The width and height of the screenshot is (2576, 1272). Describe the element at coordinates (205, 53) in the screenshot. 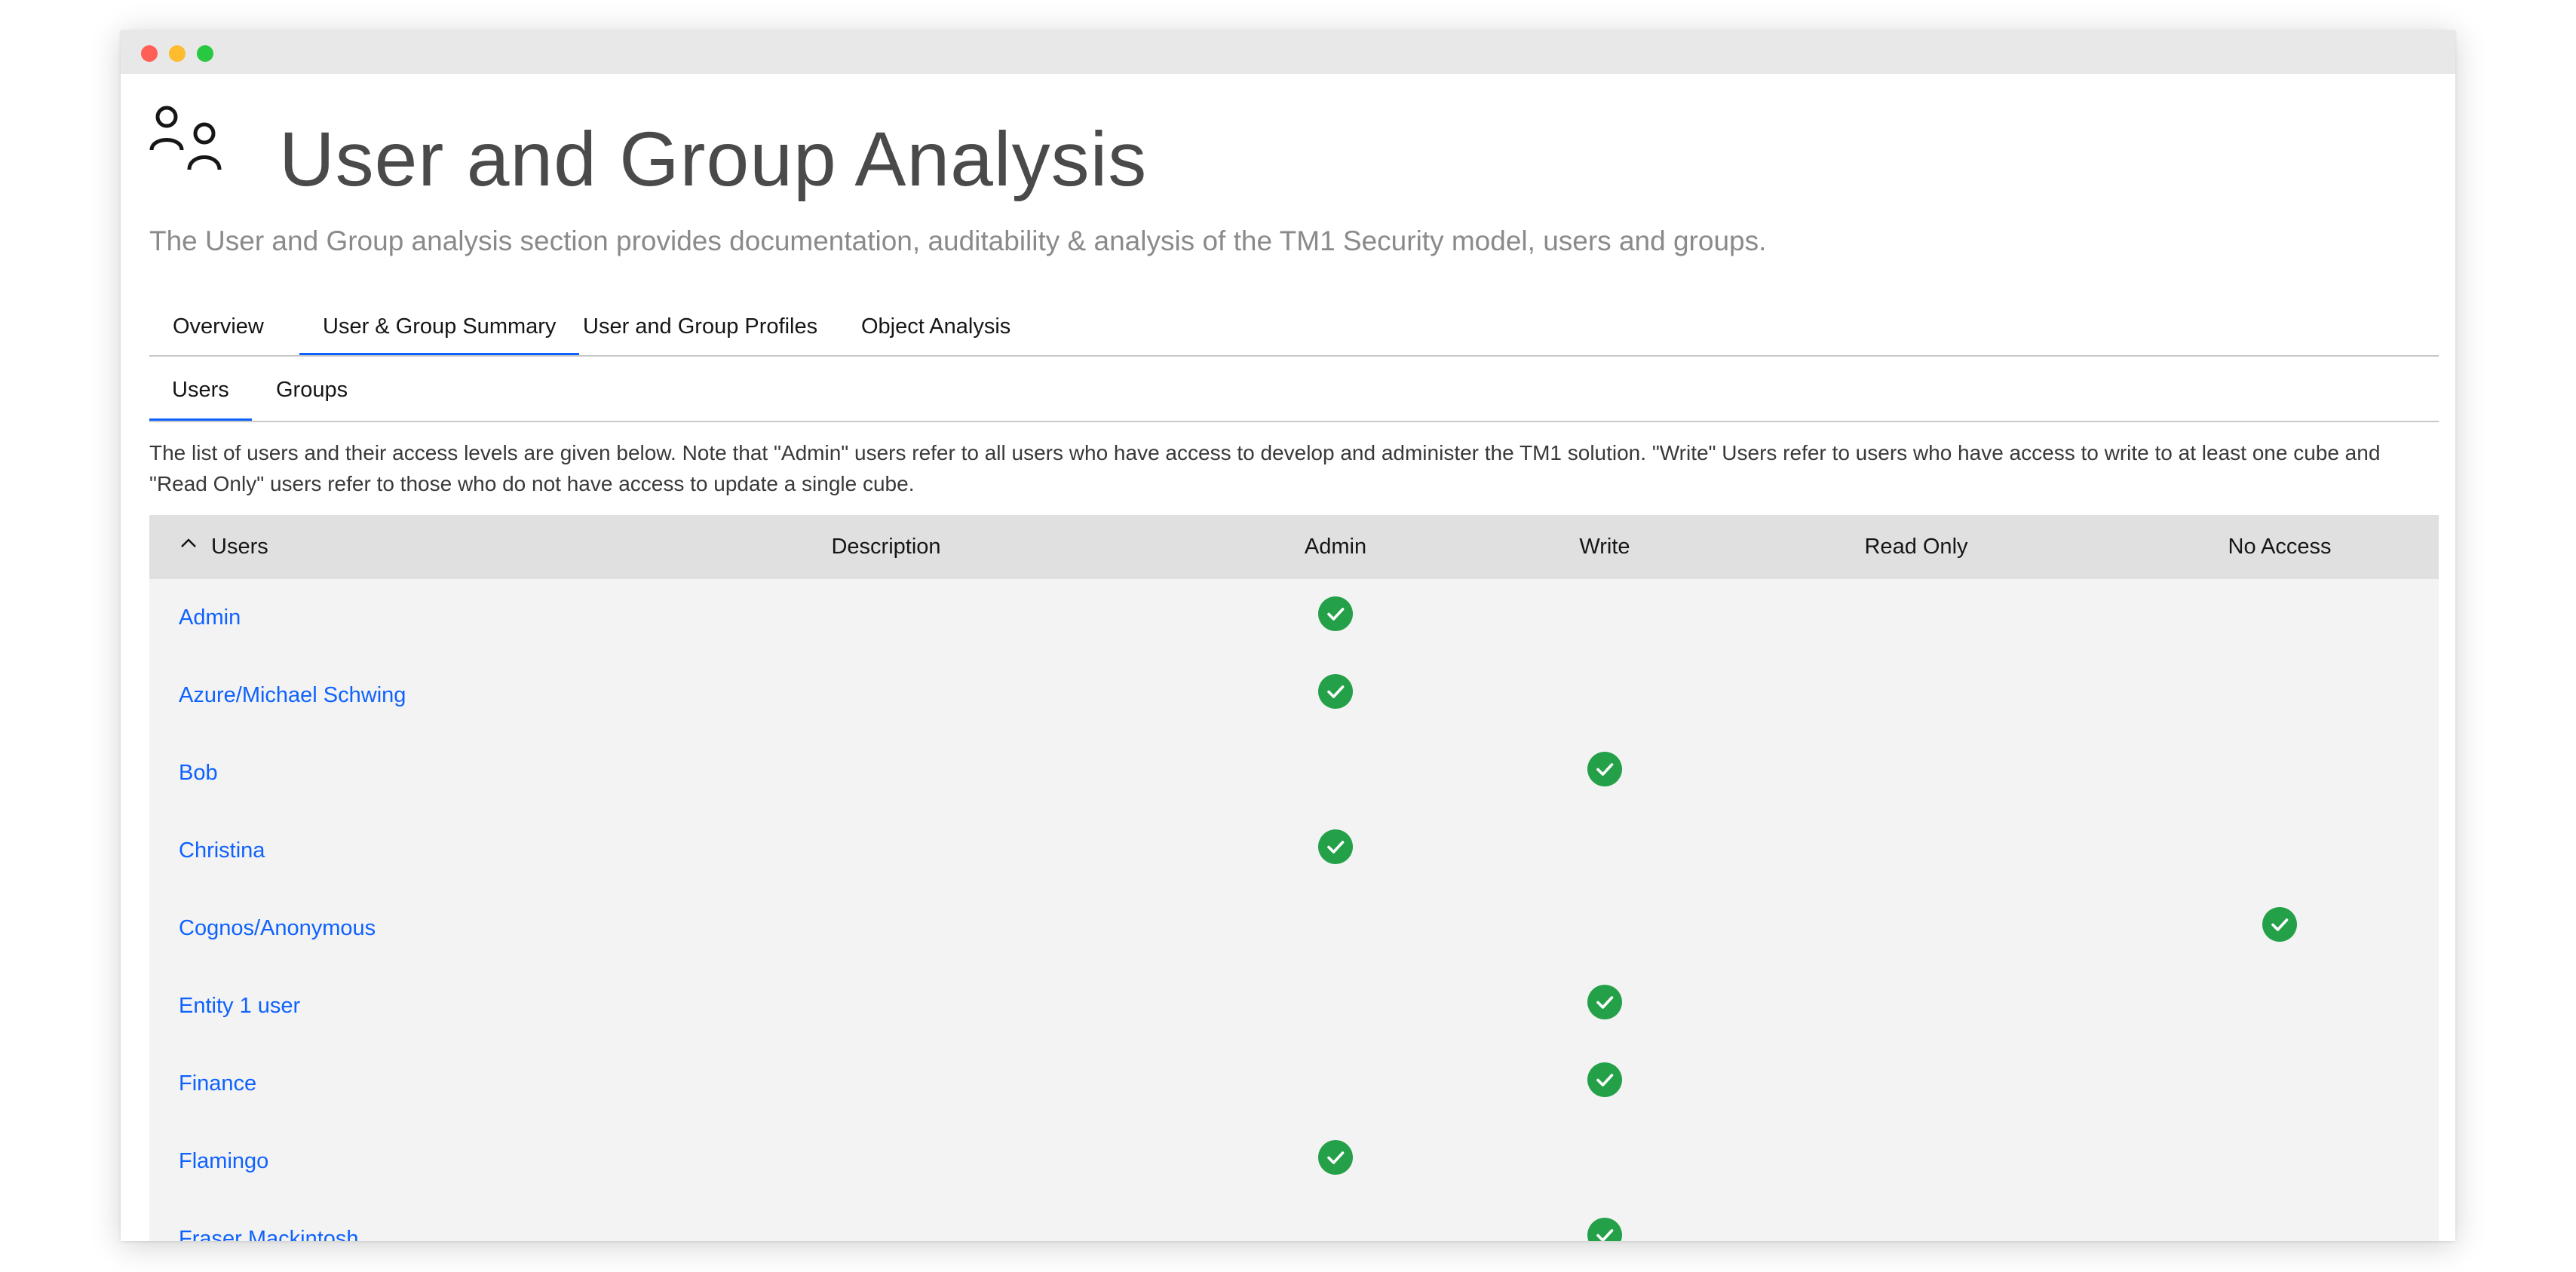

I see `maximize-window-button` at that location.